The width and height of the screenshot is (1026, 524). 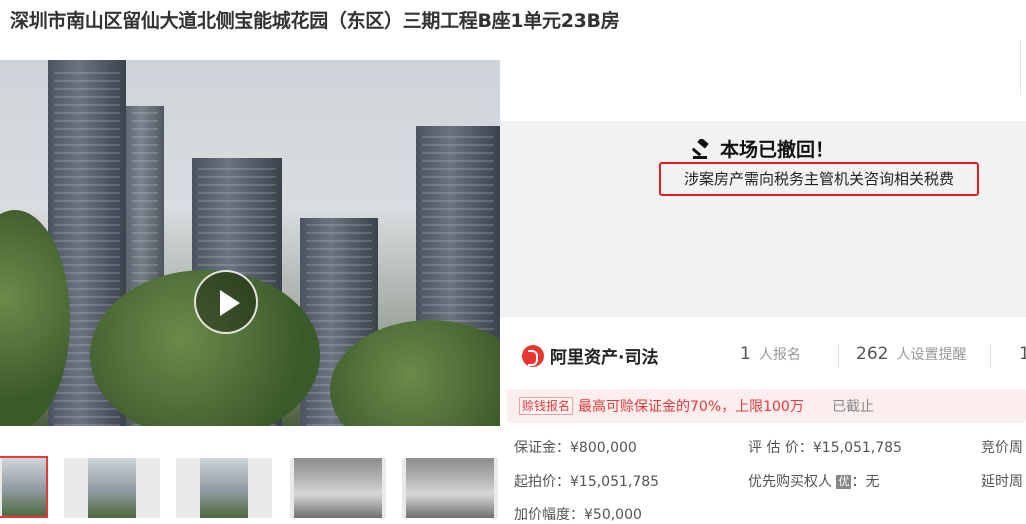 I want to click on appraisal-price: 评 估 价：¥15,051,785, so click(x=825, y=448).